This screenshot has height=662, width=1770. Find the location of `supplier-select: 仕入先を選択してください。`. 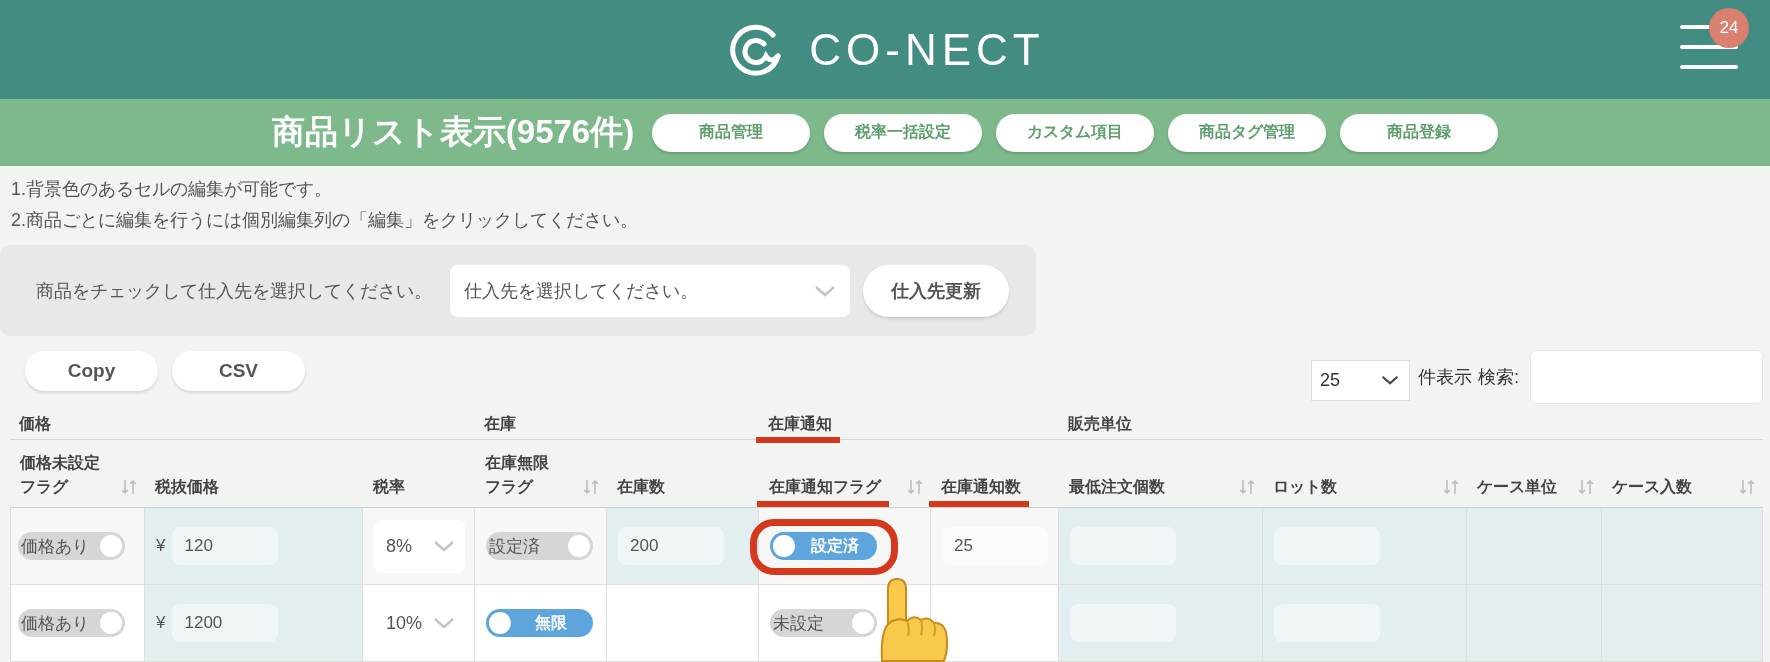

supplier-select: 仕入先を選択してください。 is located at coordinates (650, 290).